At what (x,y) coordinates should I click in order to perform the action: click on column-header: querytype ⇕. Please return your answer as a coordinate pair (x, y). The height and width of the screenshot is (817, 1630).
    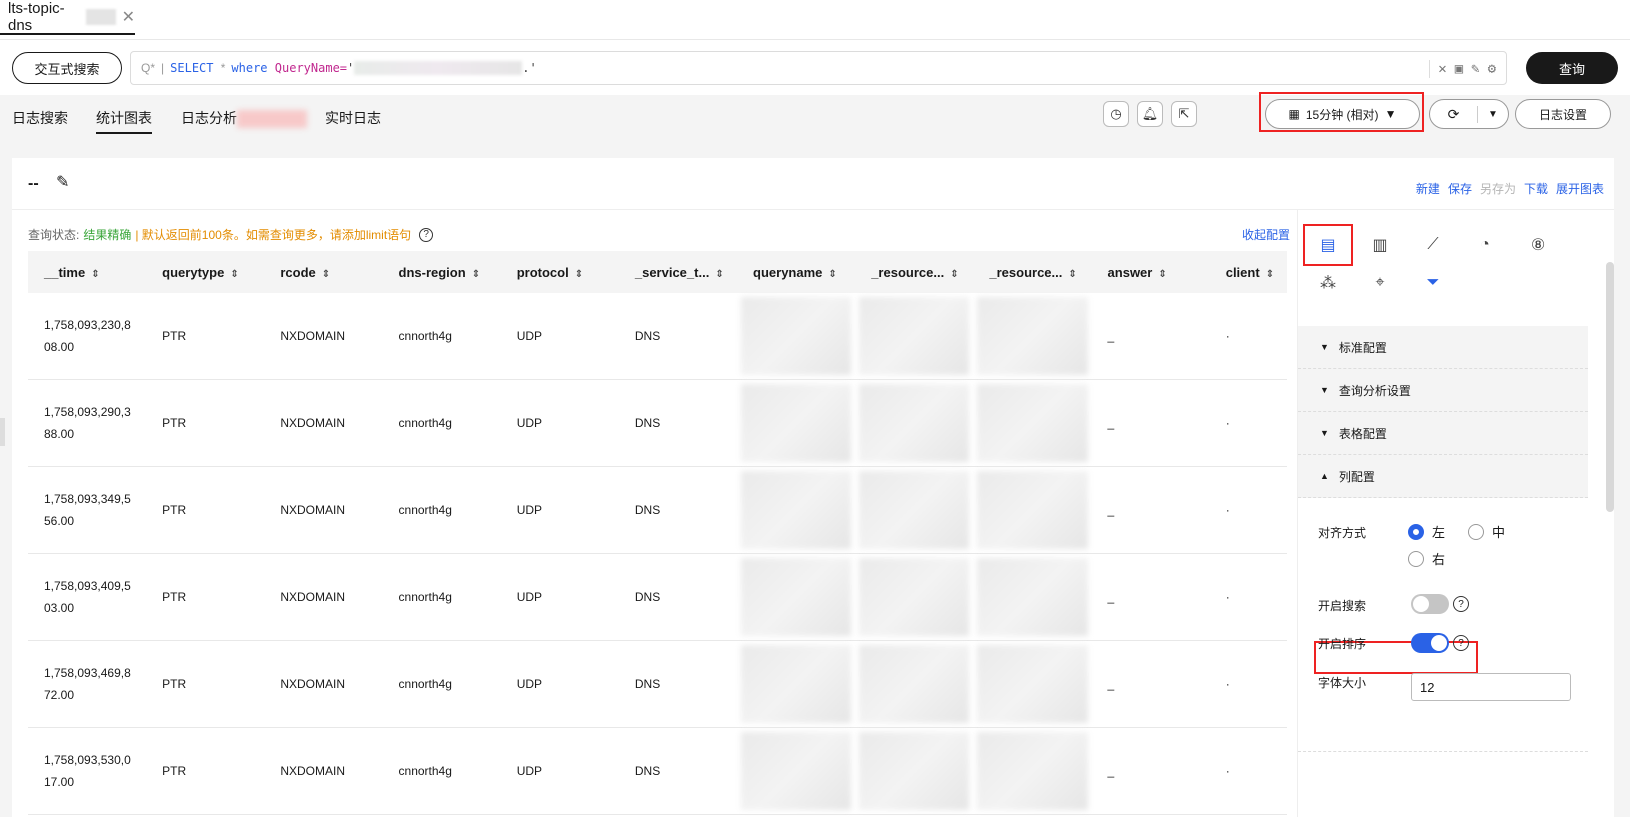
    Looking at the image, I should click on (205, 272).